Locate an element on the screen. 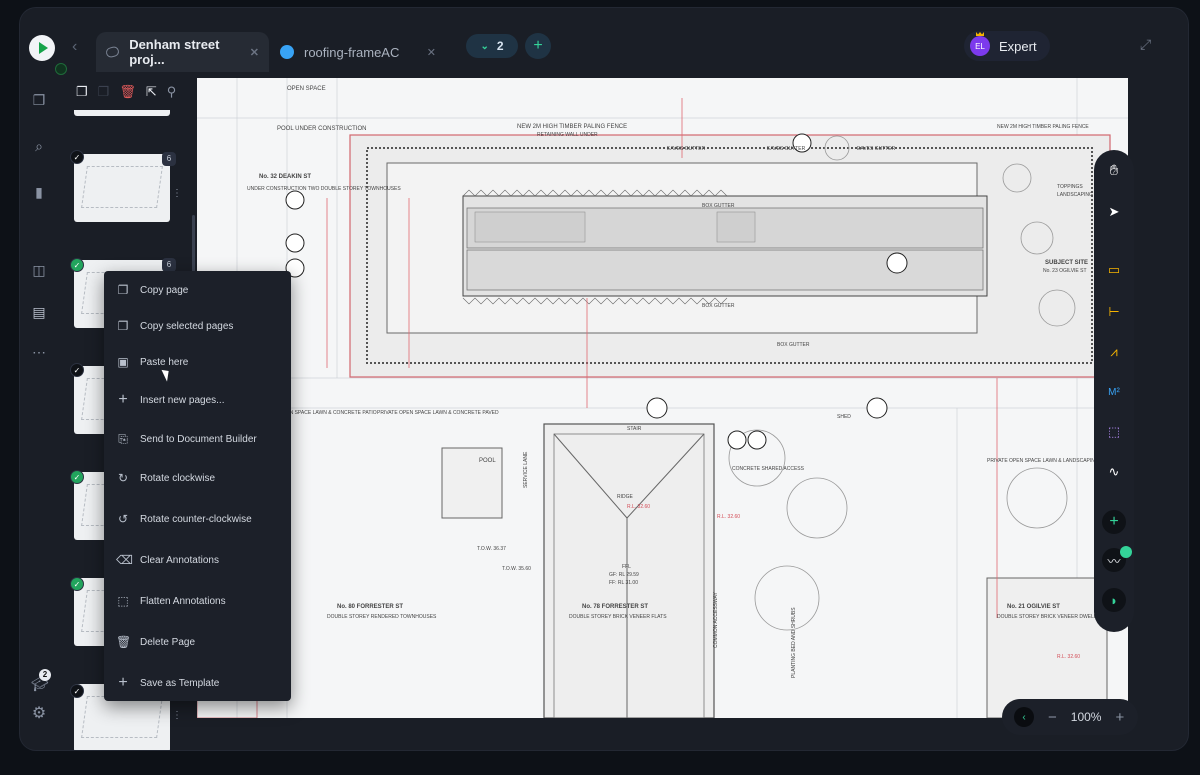 Image resolution: width=1200 pixels, height=775 pixels. drawing-label: T.O.W. 36.37 is located at coordinates (491, 549).